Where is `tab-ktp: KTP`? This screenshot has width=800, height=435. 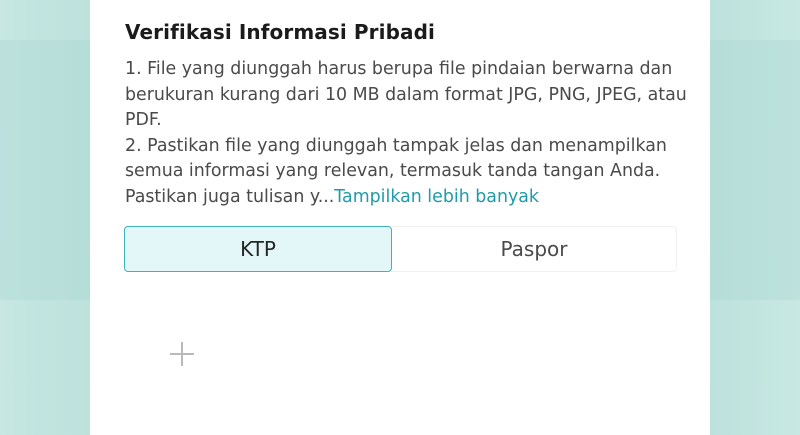 tab-ktp: KTP is located at coordinates (258, 249).